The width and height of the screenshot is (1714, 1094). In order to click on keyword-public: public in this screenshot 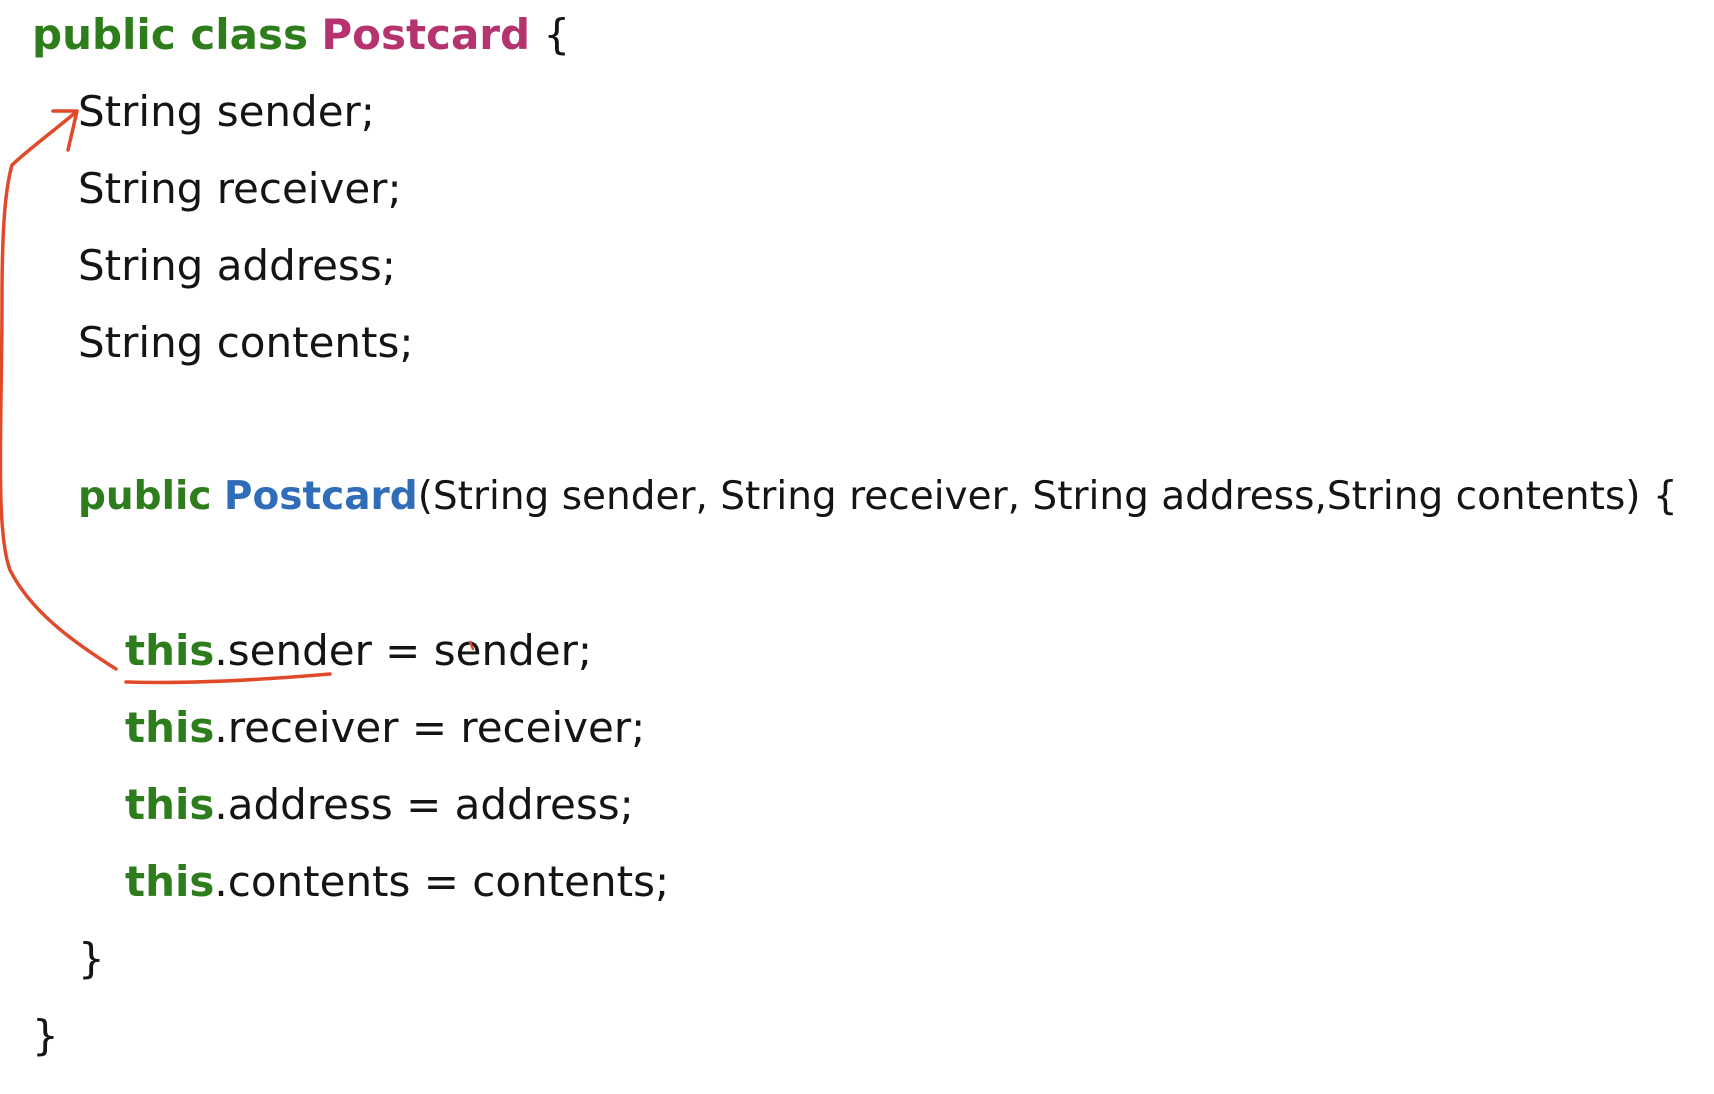, I will do `click(145, 496)`.